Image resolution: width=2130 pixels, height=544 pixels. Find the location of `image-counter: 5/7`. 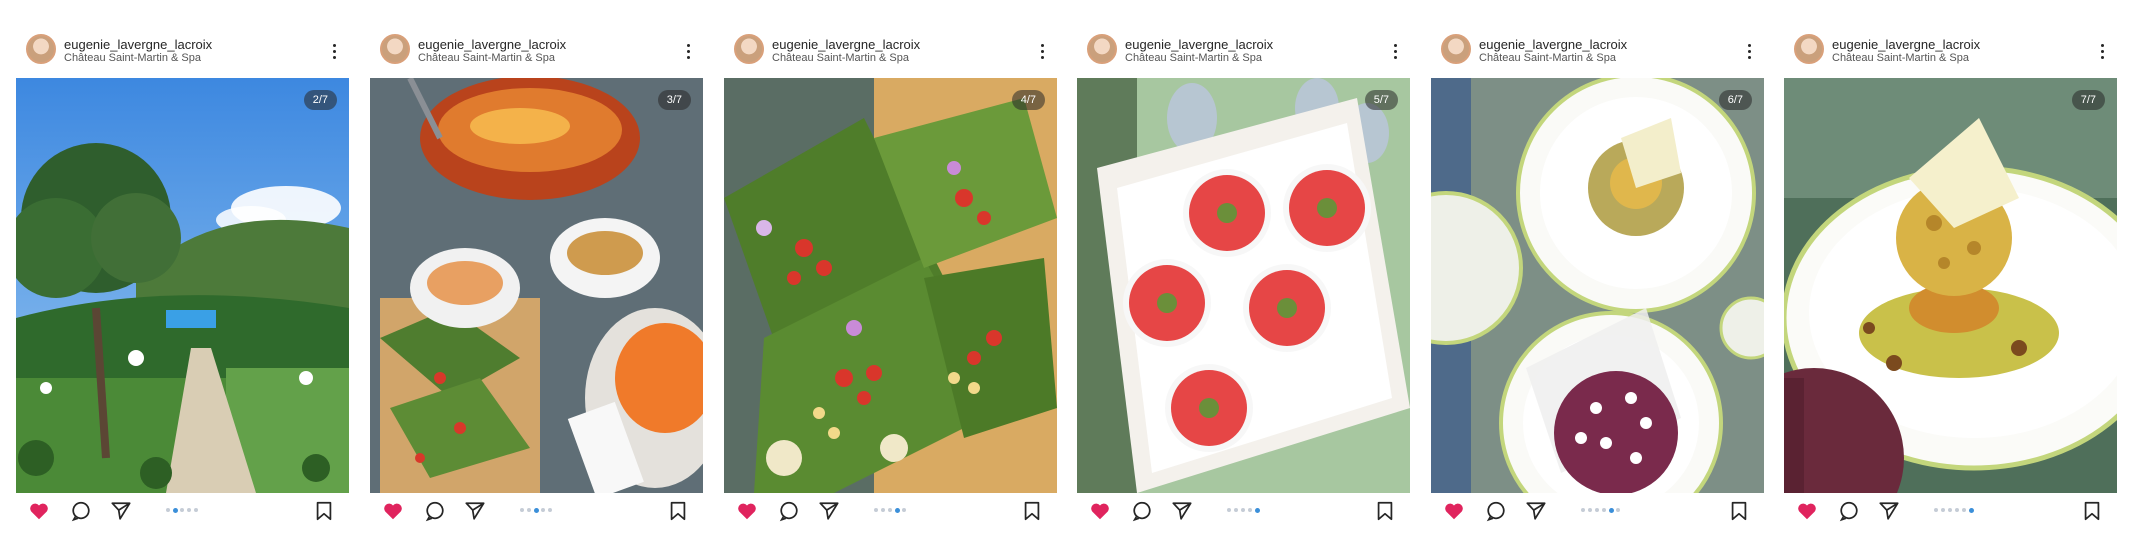

image-counter: 5/7 is located at coordinates (1381, 100).